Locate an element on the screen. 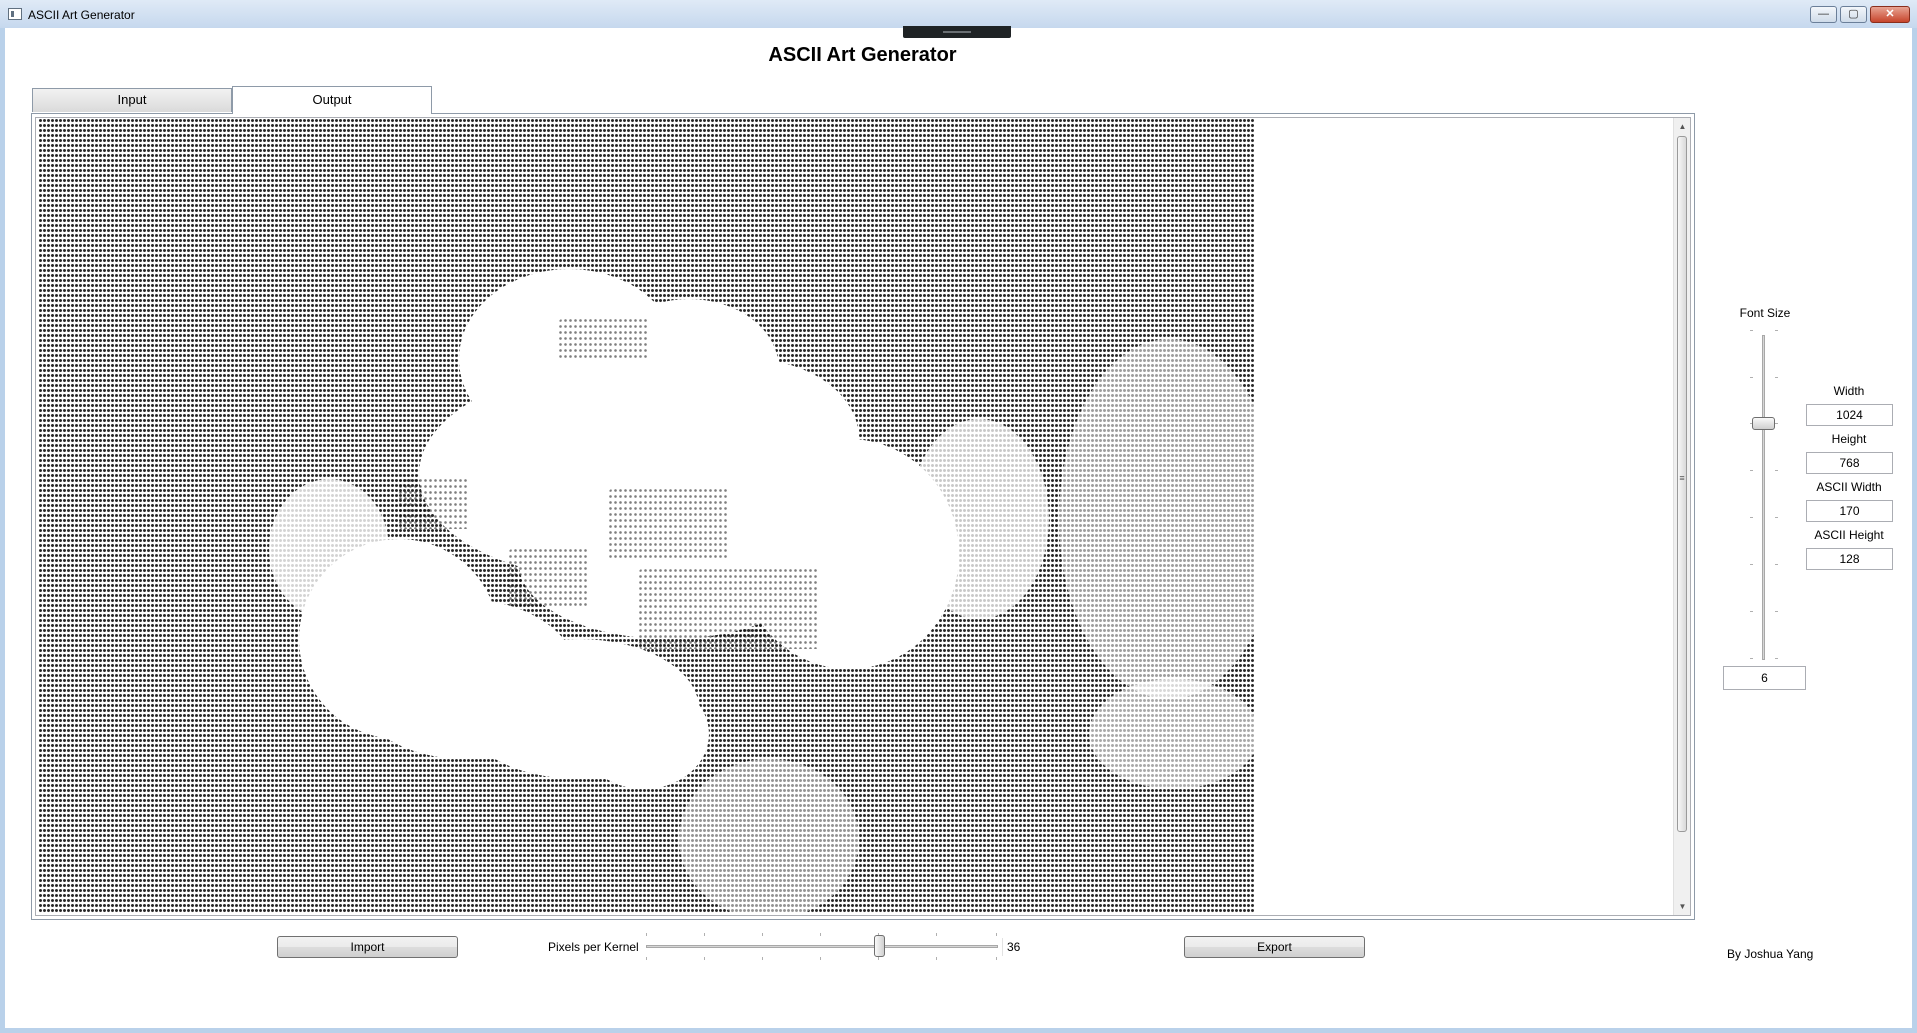  export-button: Export is located at coordinates (1274, 947).